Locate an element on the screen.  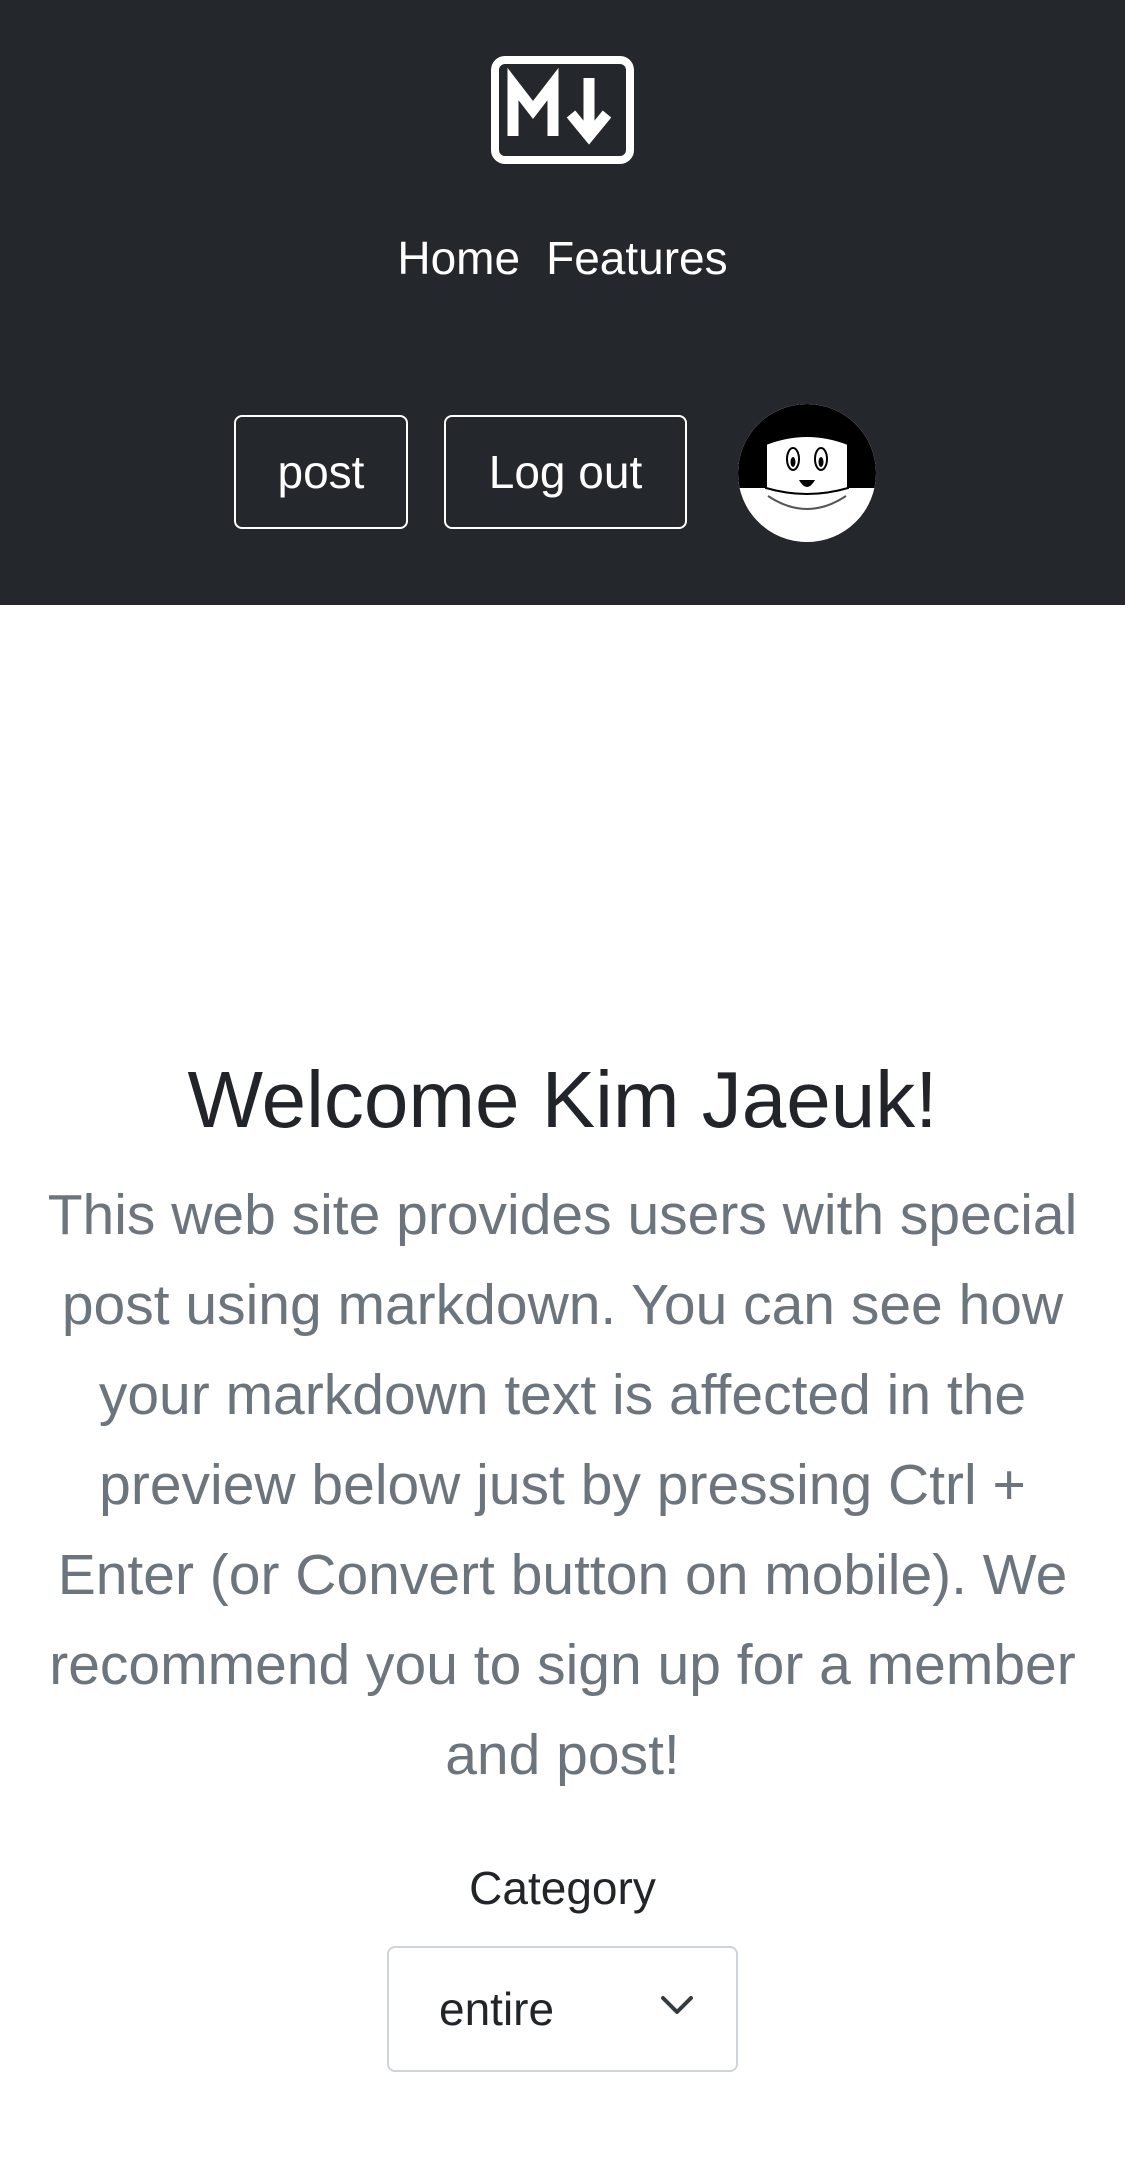
user-avatar is located at coordinates (807, 473).